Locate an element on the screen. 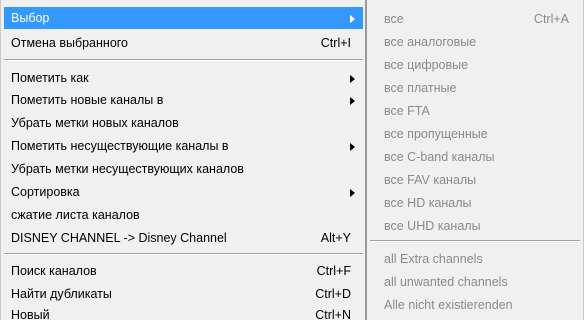 The height and width of the screenshot is (326, 584). menu-item-label: все HD каналы is located at coordinates (428, 203).